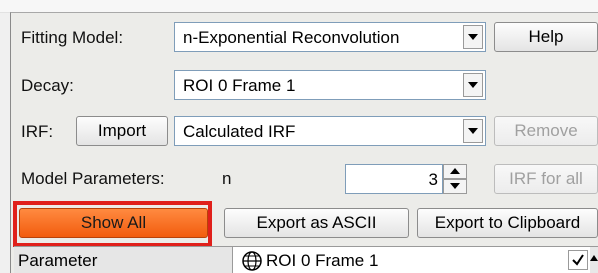 Image resolution: width=598 pixels, height=273 pixels. Describe the element at coordinates (546, 179) in the screenshot. I see `irf-for-all-button: IRF for all` at that location.